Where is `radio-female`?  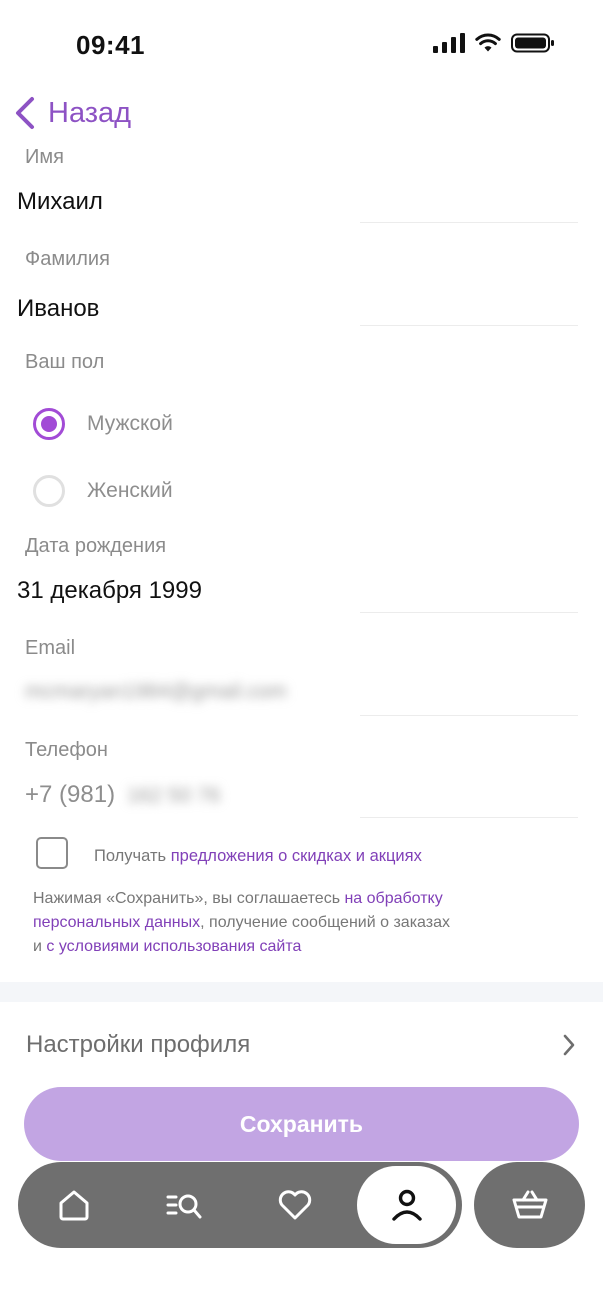 radio-female is located at coordinates (49, 491).